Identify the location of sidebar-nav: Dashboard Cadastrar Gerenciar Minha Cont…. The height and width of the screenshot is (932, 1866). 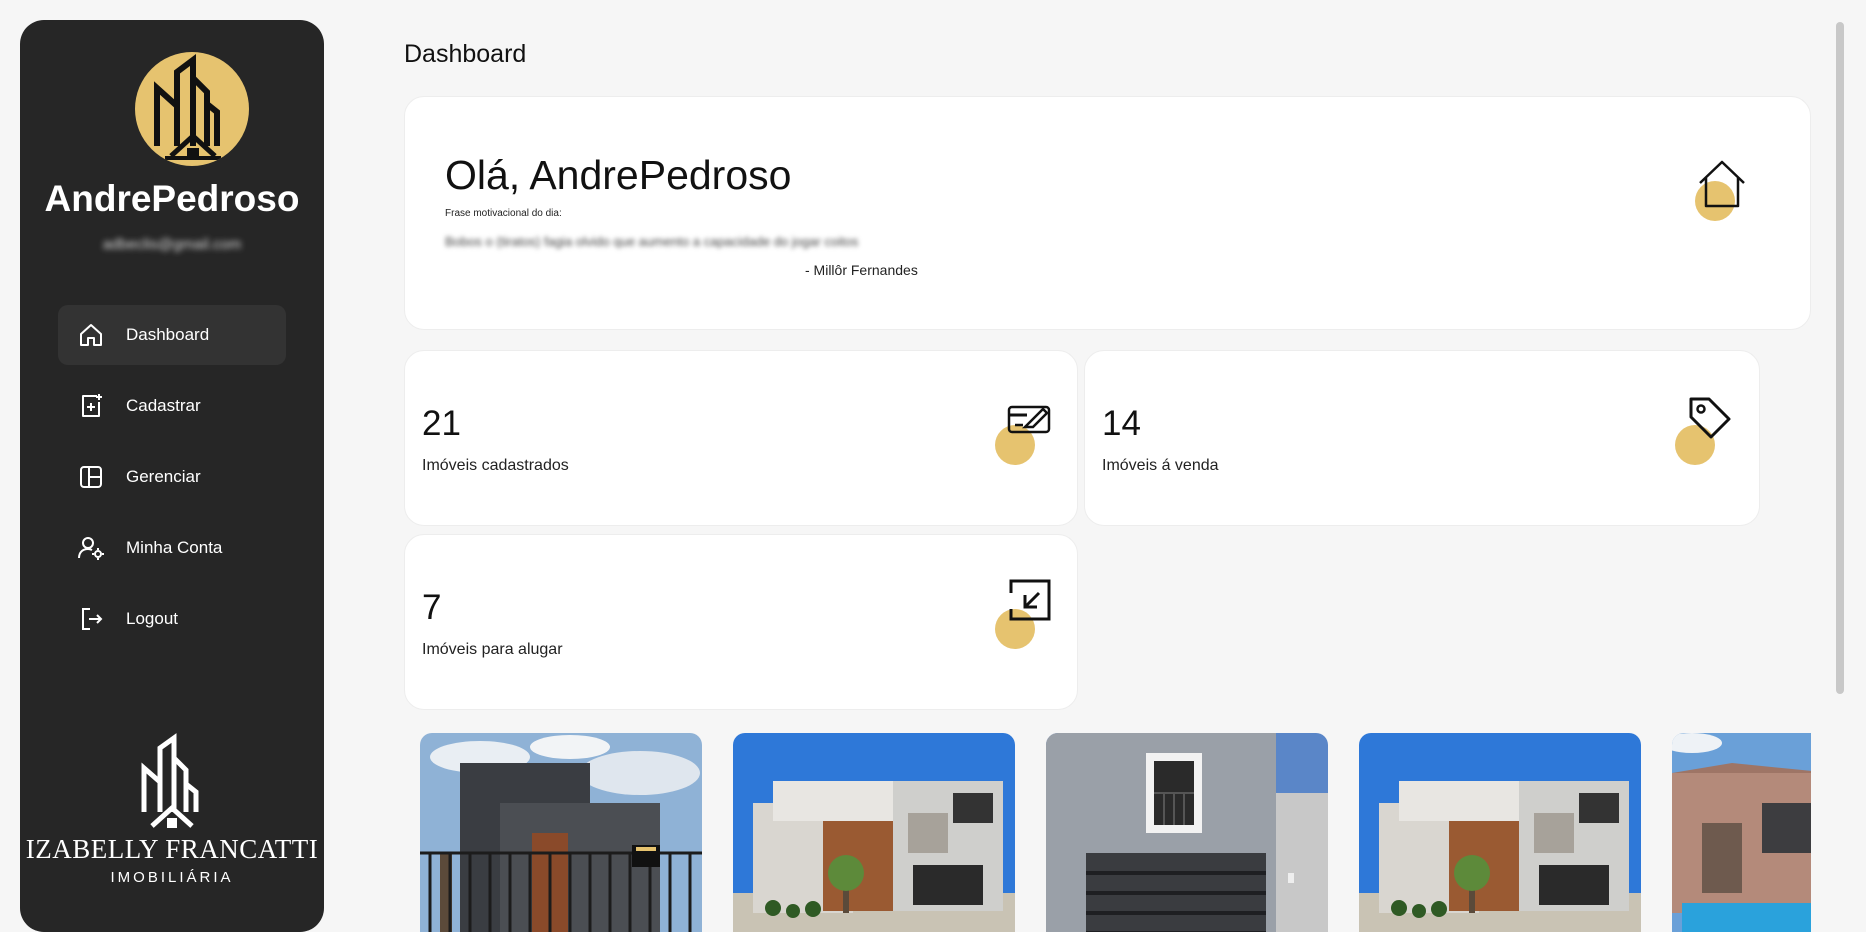
(172, 482).